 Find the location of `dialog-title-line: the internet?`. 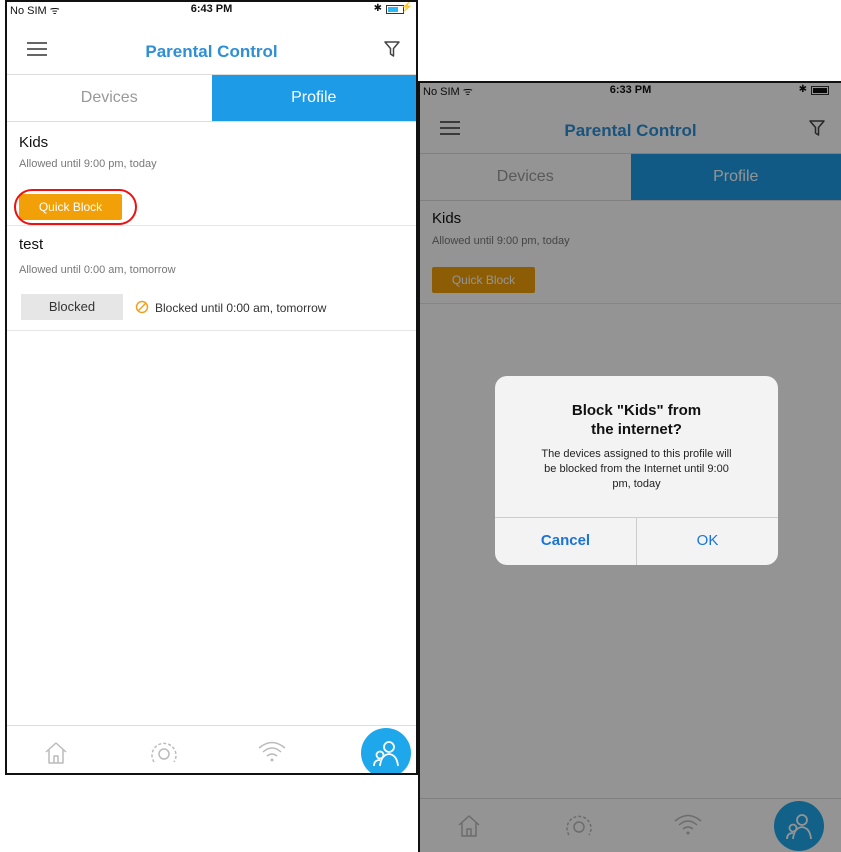

dialog-title-line: the internet? is located at coordinates (636, 429).